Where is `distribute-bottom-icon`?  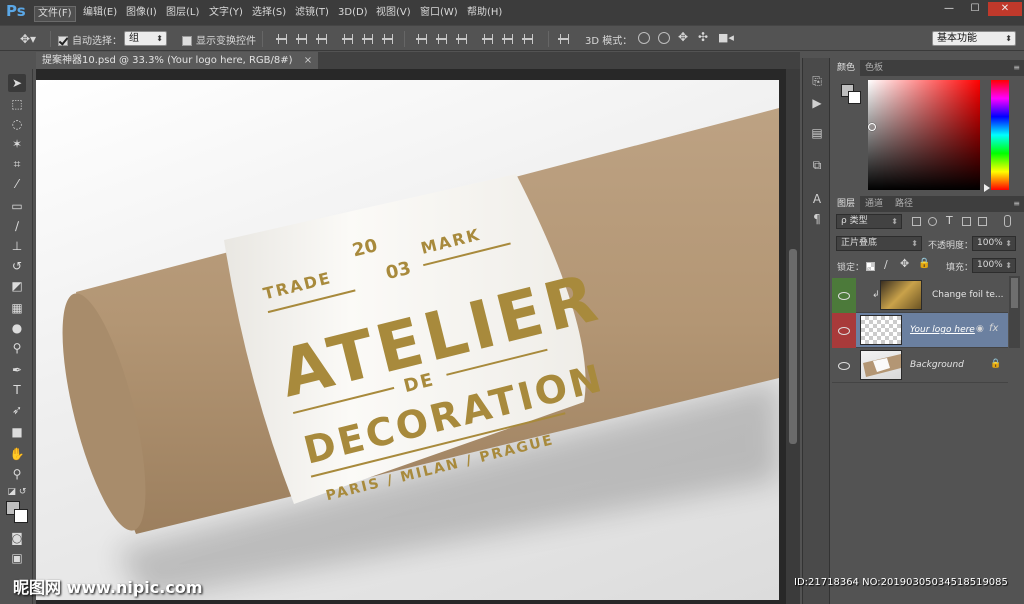
distribute-bottom-icon is located at coordinates (461, 39).